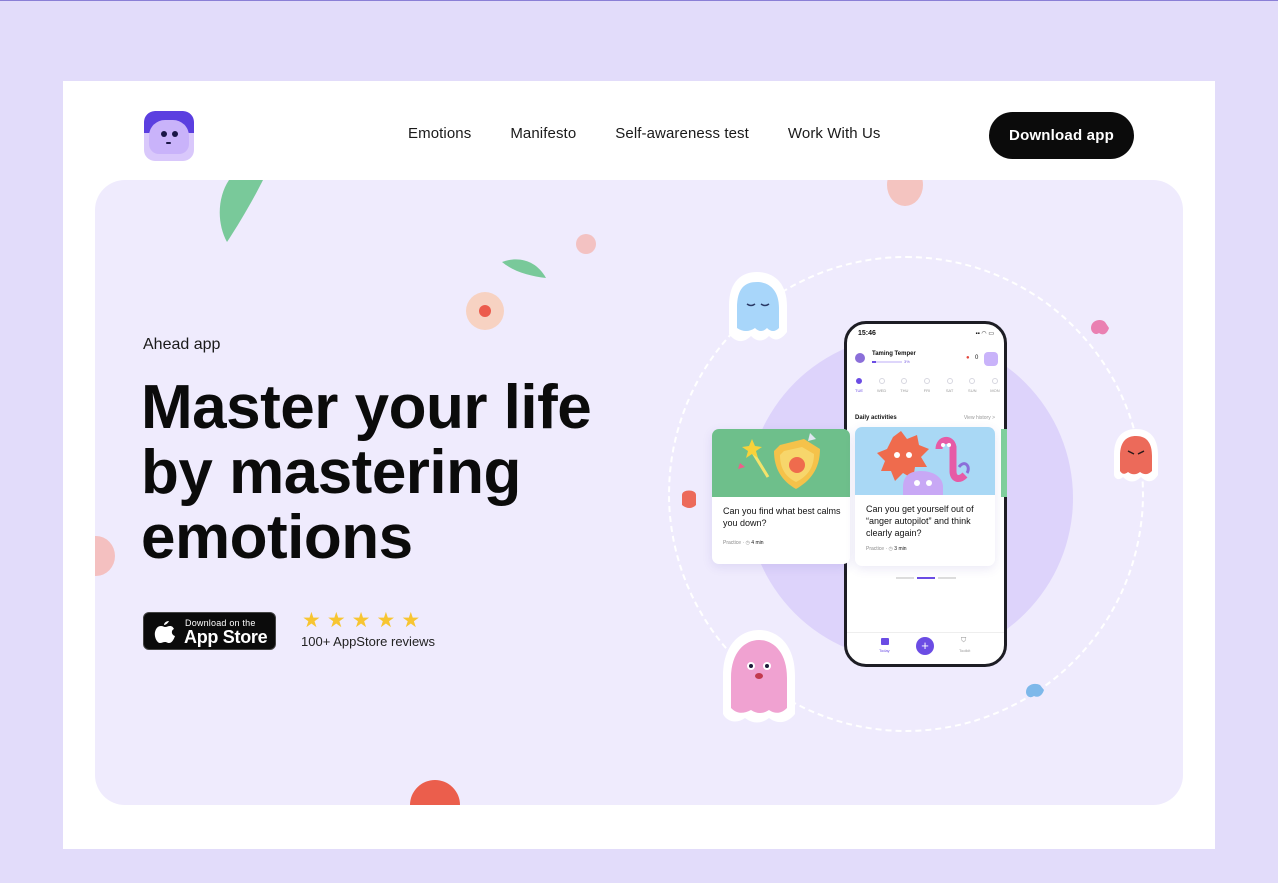  I want to click on shield-icon: ⛉, so click(963, 641).